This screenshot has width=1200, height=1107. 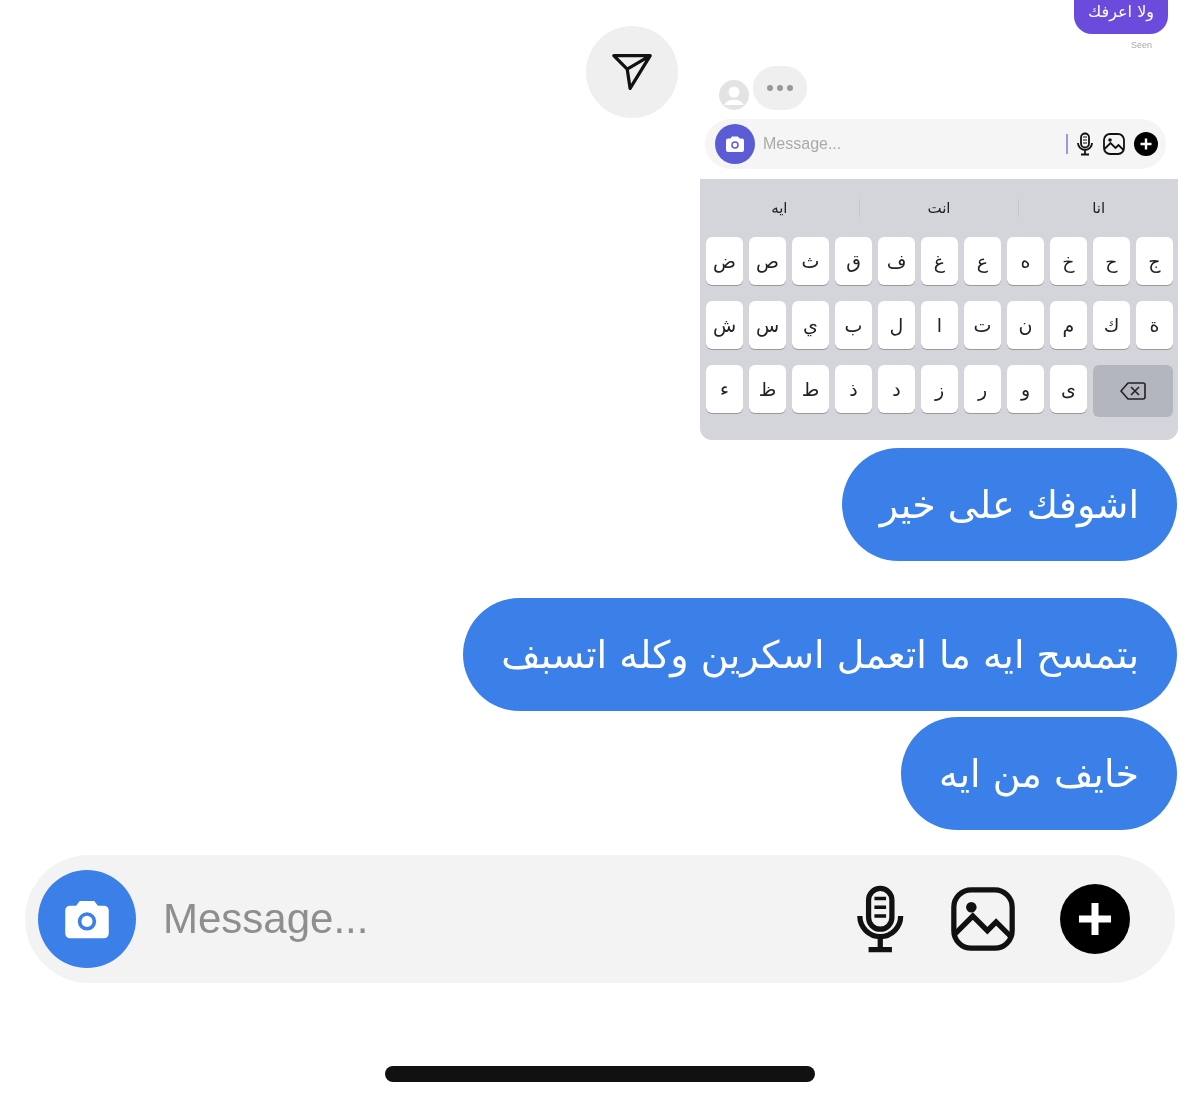 What do you see at coordinates (1111, 325) in the screenshot?
I see `keyboard-key: ك` at bounding box center [1111, 325].